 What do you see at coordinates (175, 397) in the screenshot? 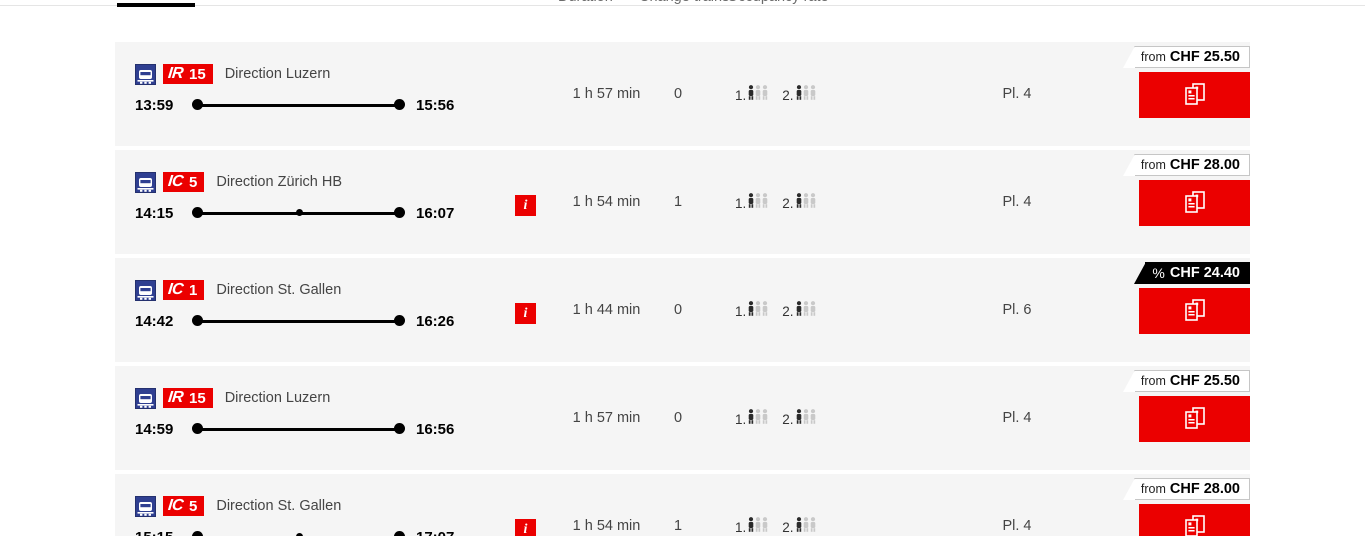
I see `line-category-label: IR` at bounding box center [175, 397].